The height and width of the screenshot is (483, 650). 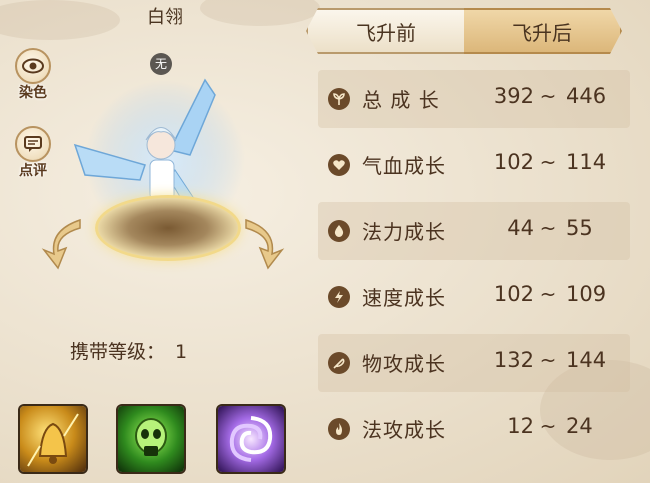 I want to click on stat-row-mana: 法力成长 44 ~ 55, so click(x=474, y=231).